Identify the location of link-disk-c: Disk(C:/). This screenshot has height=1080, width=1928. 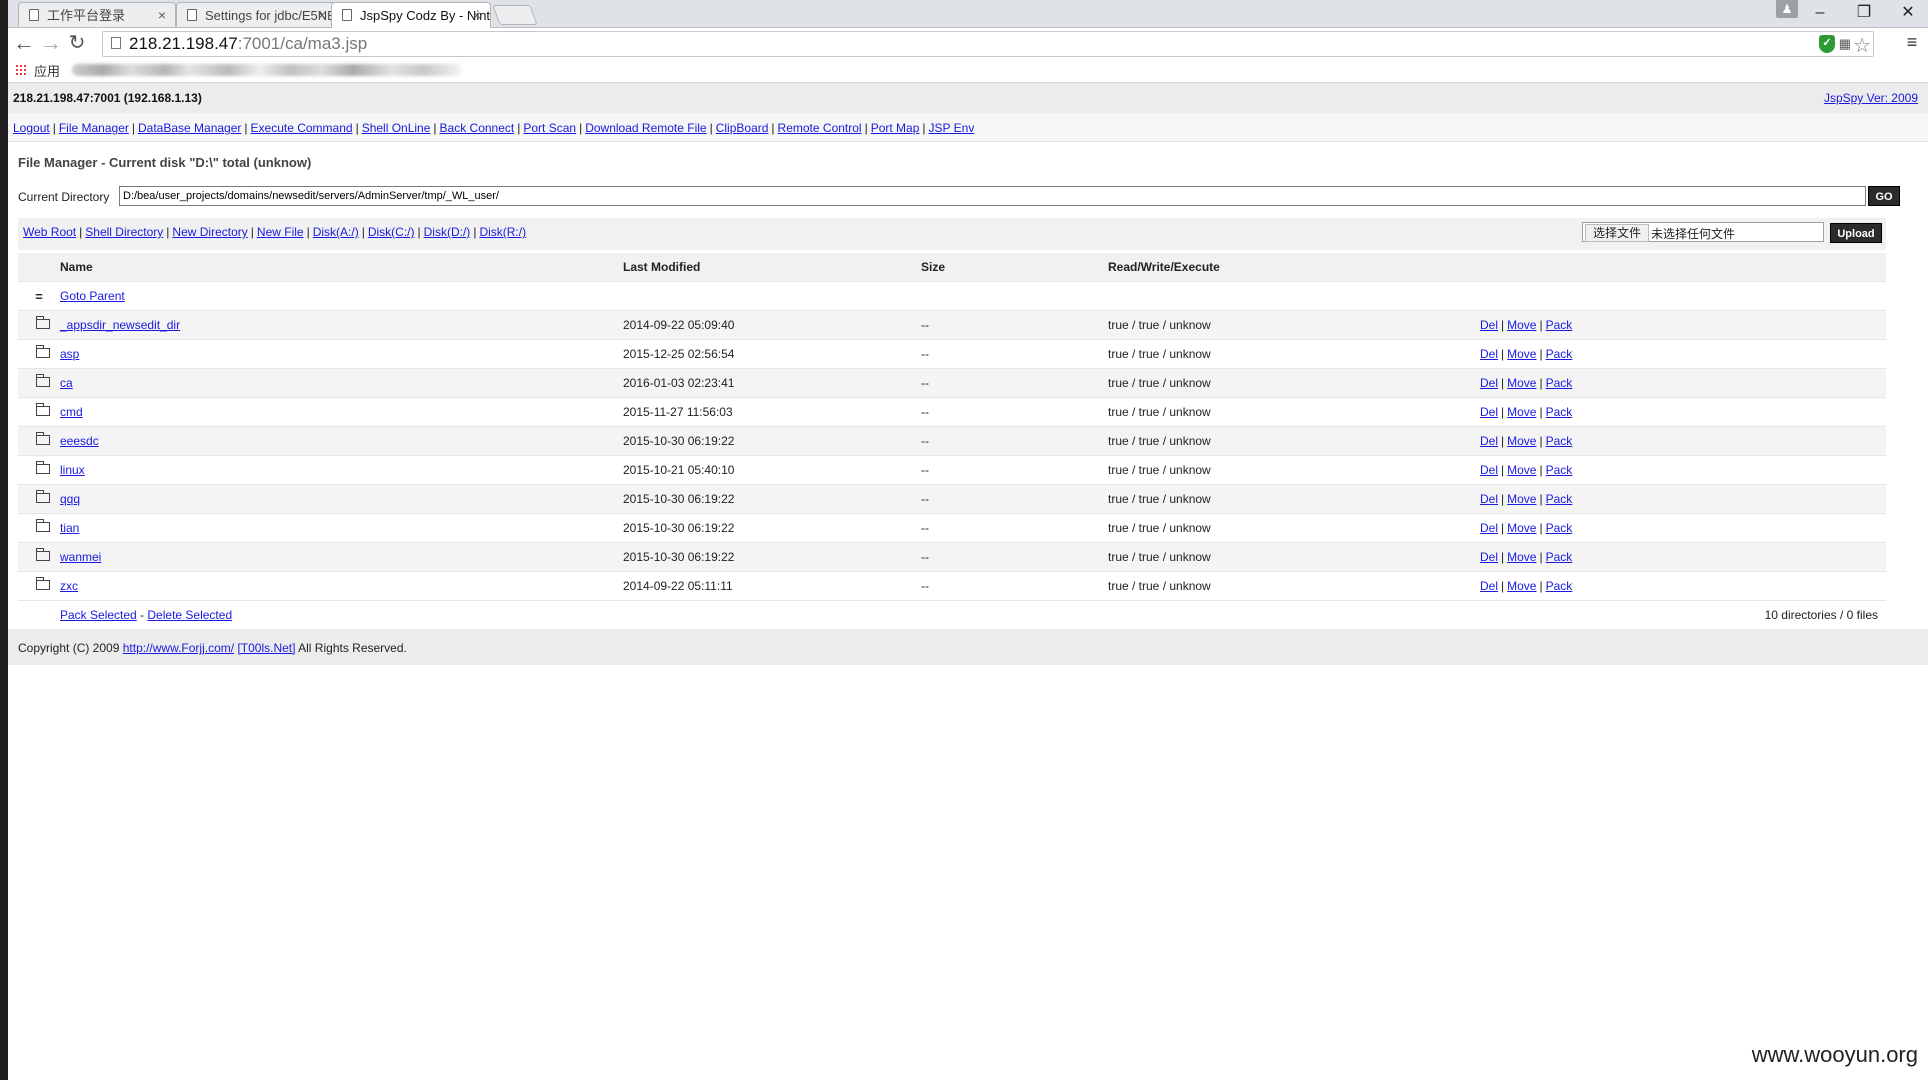
(391, 232).